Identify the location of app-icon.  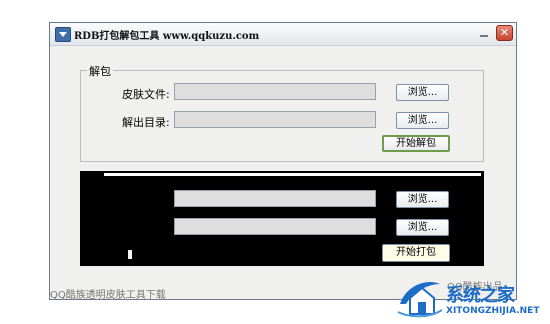
(63, 34).